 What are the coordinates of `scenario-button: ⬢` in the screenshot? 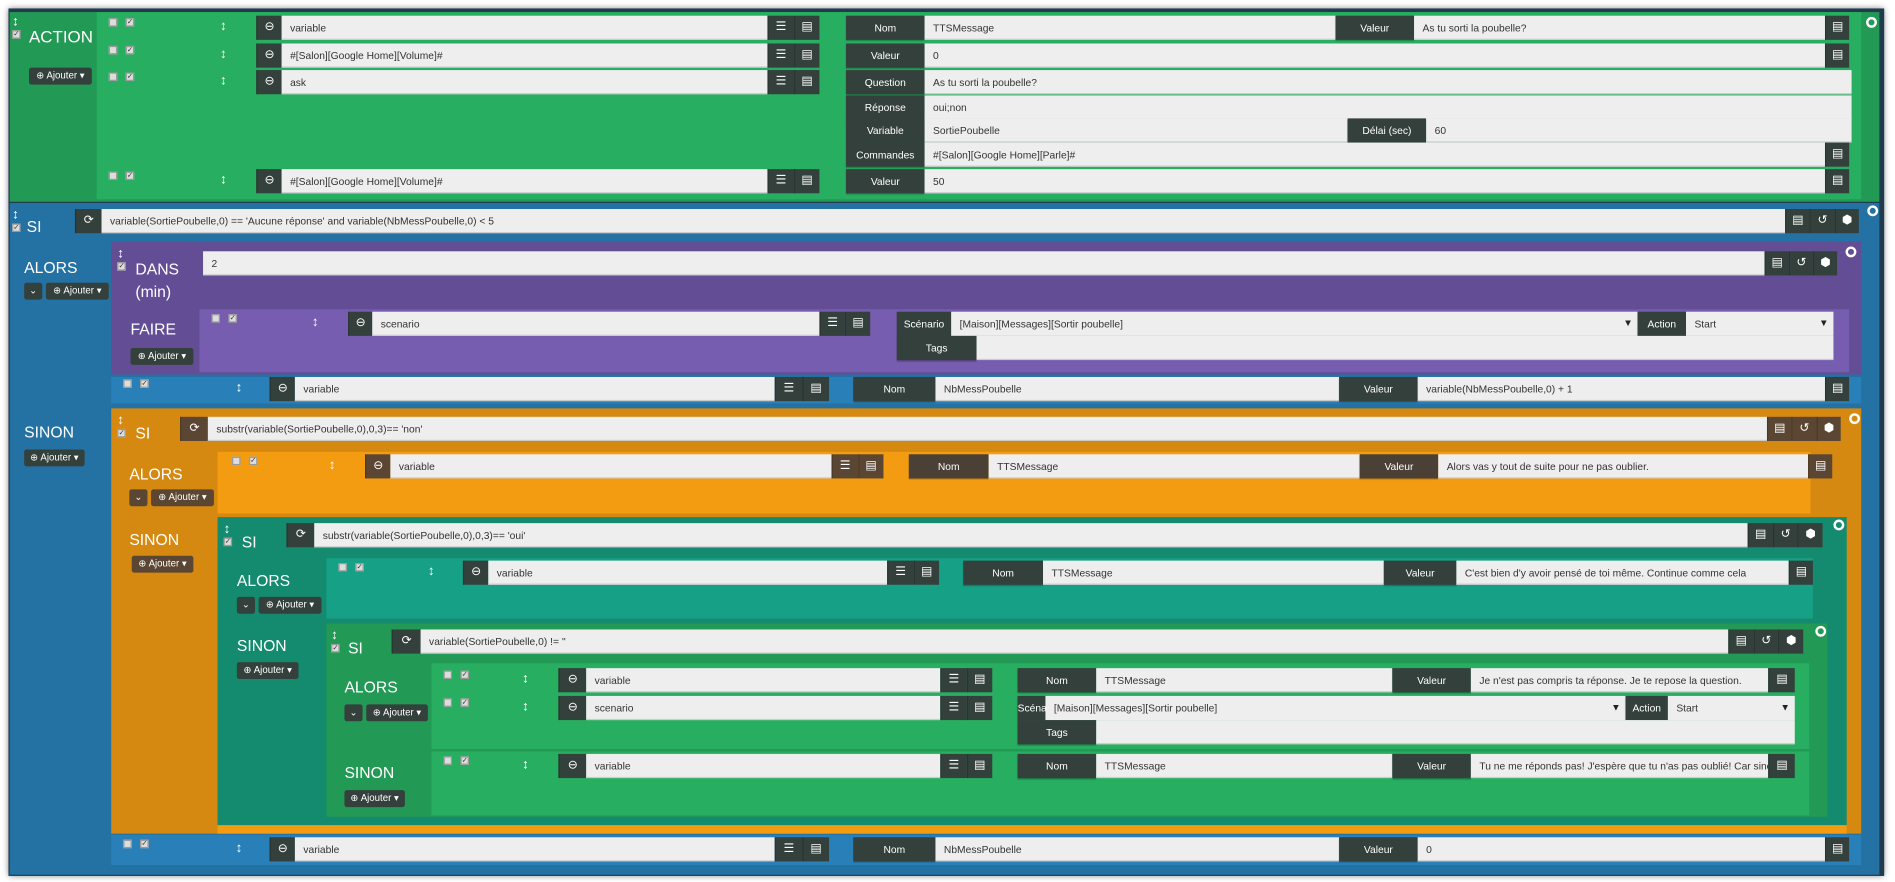 It's located at (1825, 263).